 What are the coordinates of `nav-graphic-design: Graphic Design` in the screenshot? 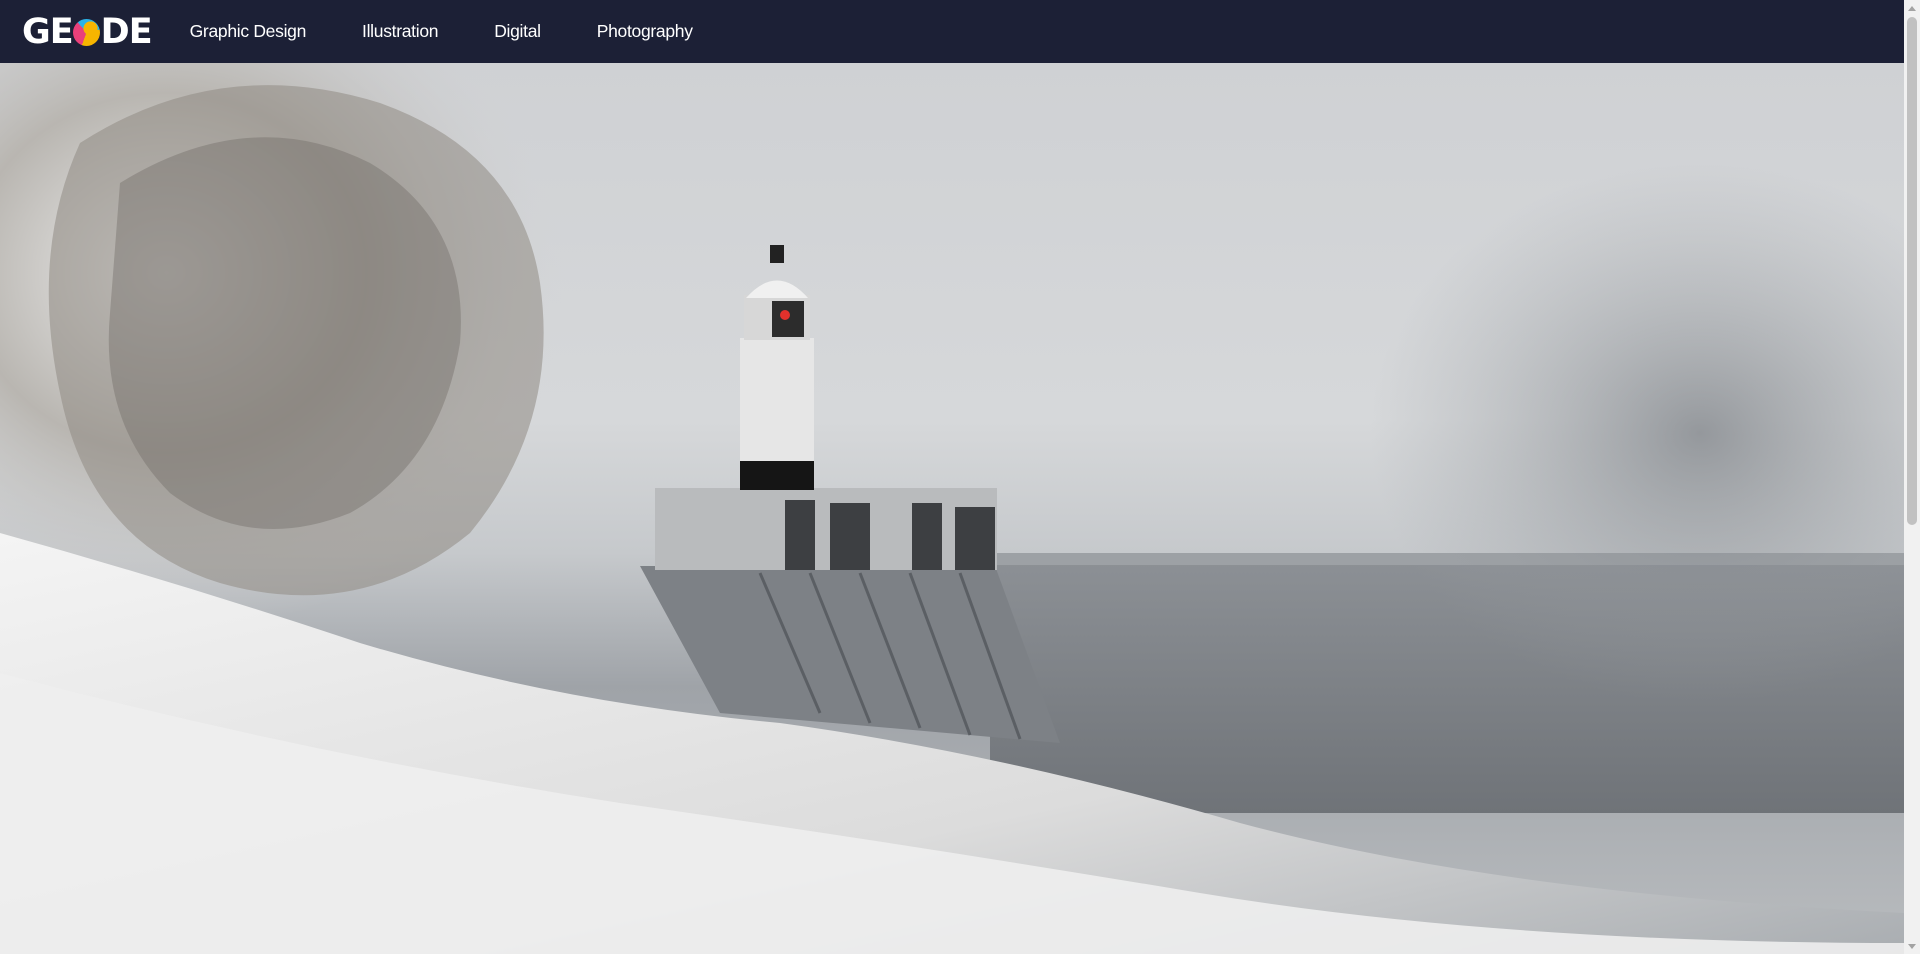 It's located at (248, 31).